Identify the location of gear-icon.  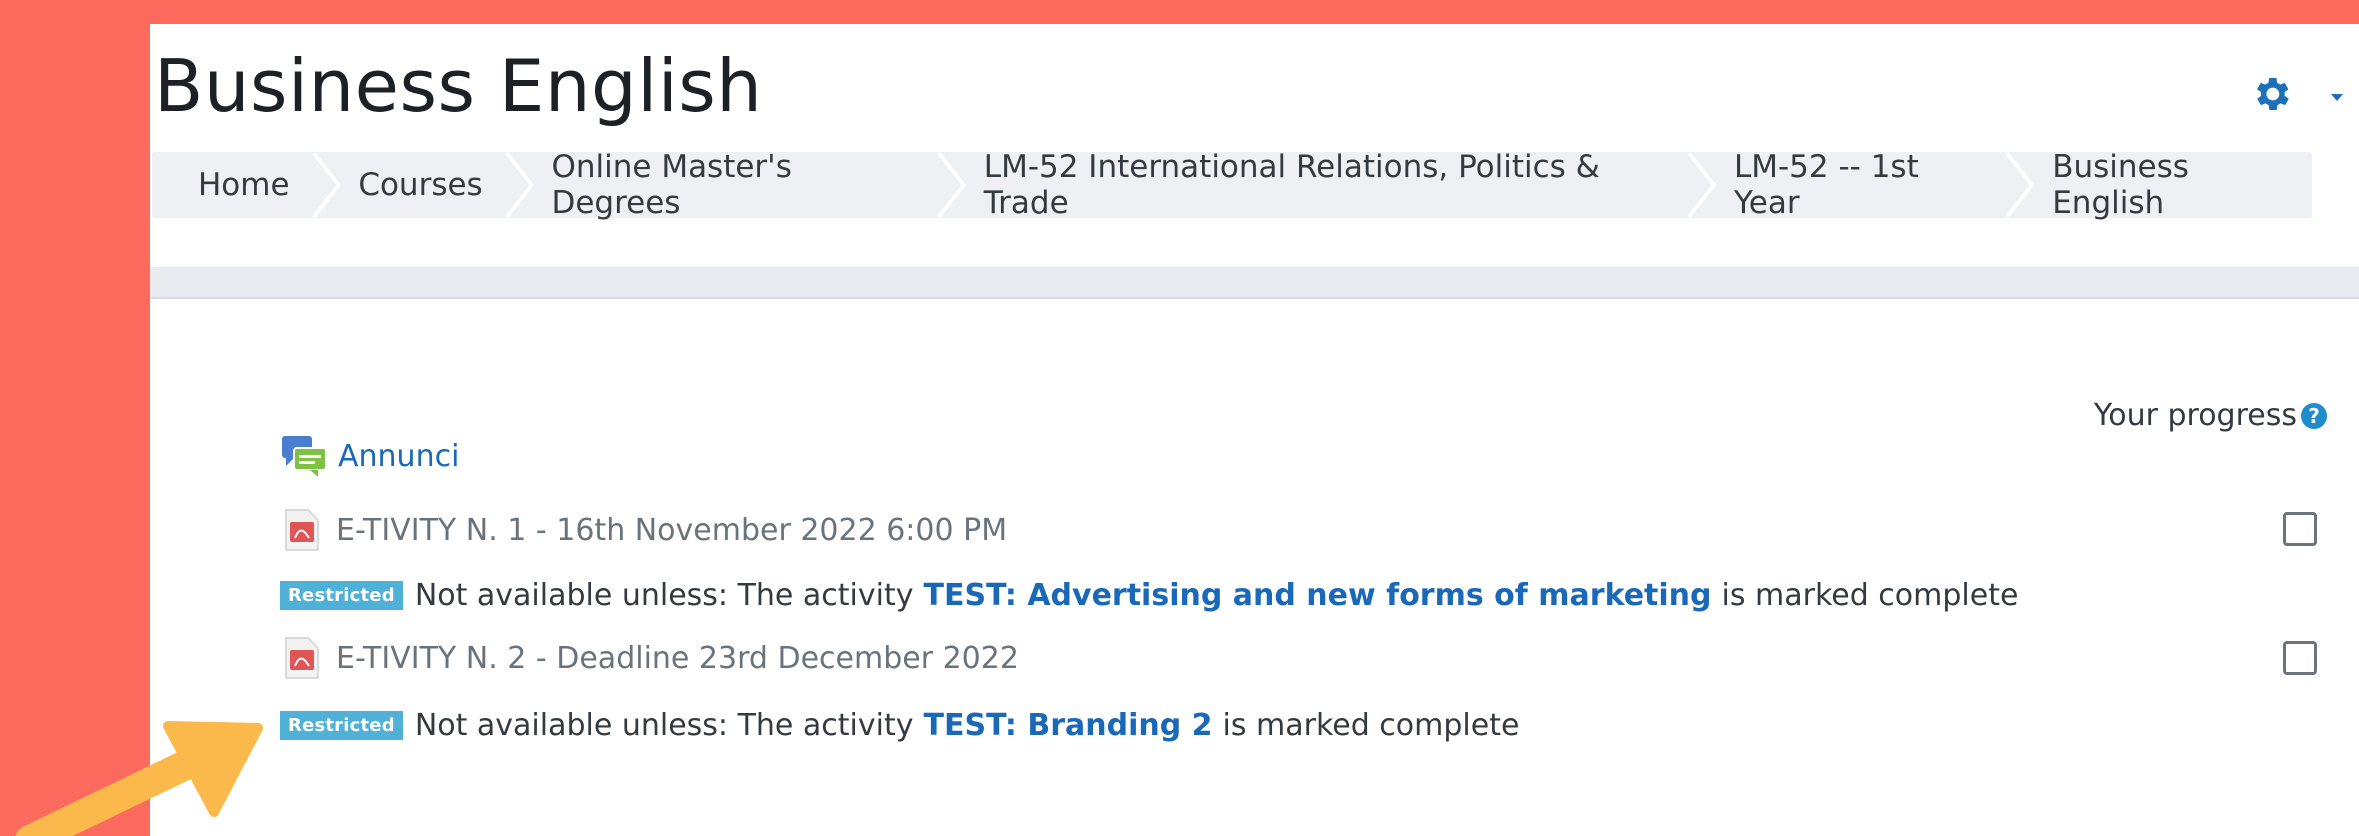
(2271, 94).